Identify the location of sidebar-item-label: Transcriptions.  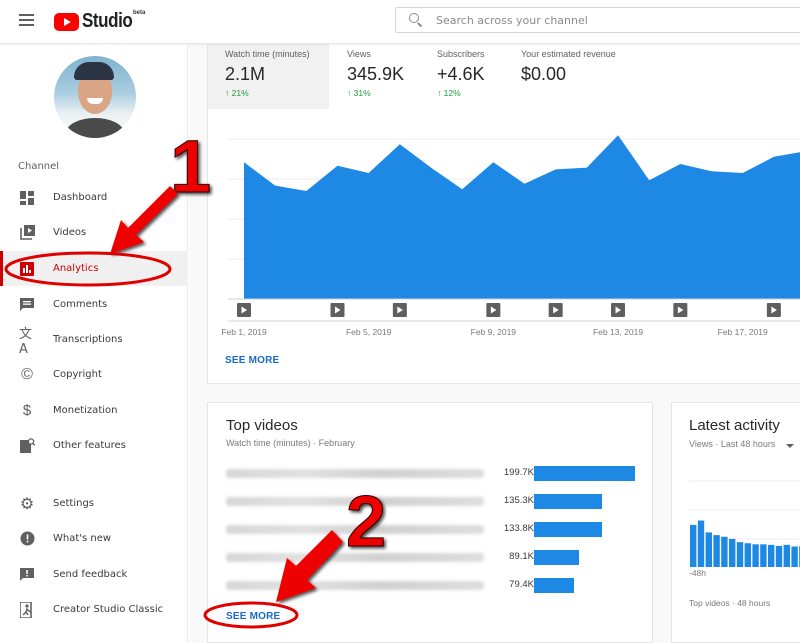
(88, 339).